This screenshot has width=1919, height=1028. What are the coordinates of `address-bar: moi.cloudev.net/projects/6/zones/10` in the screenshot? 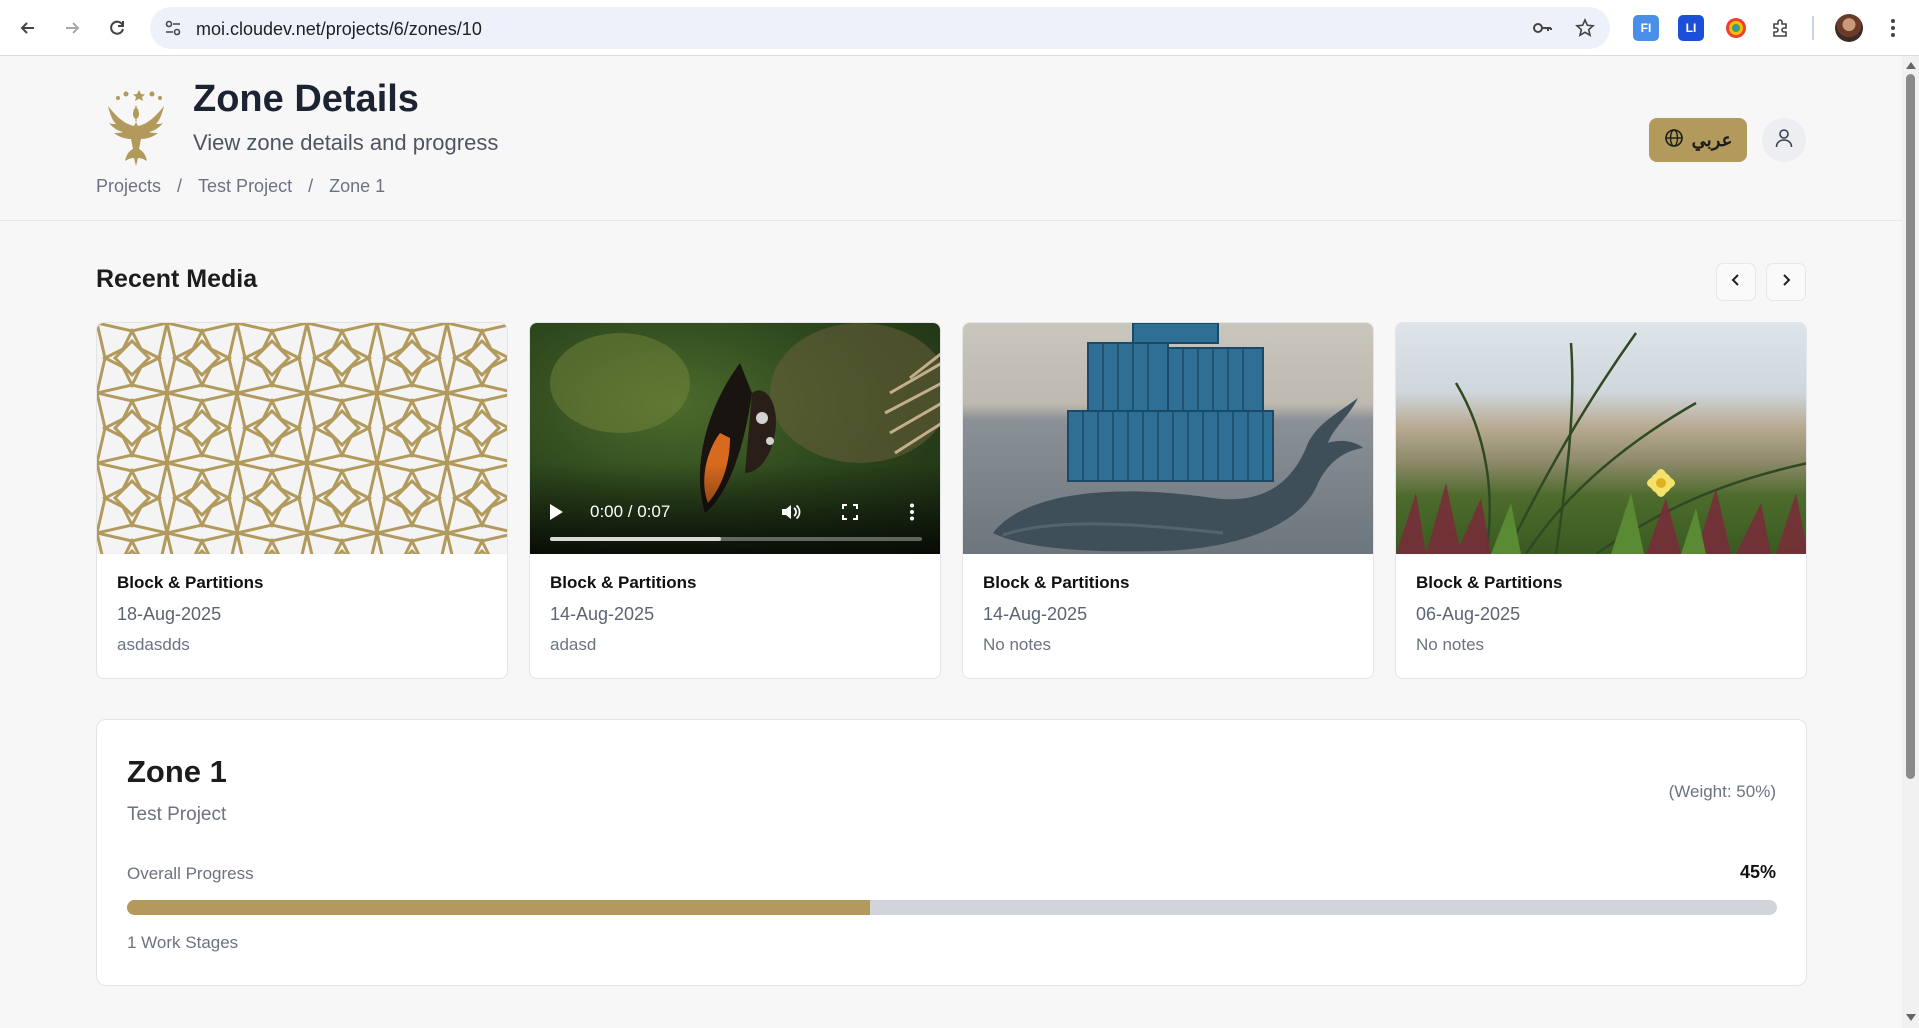 It's located at (880, 28).